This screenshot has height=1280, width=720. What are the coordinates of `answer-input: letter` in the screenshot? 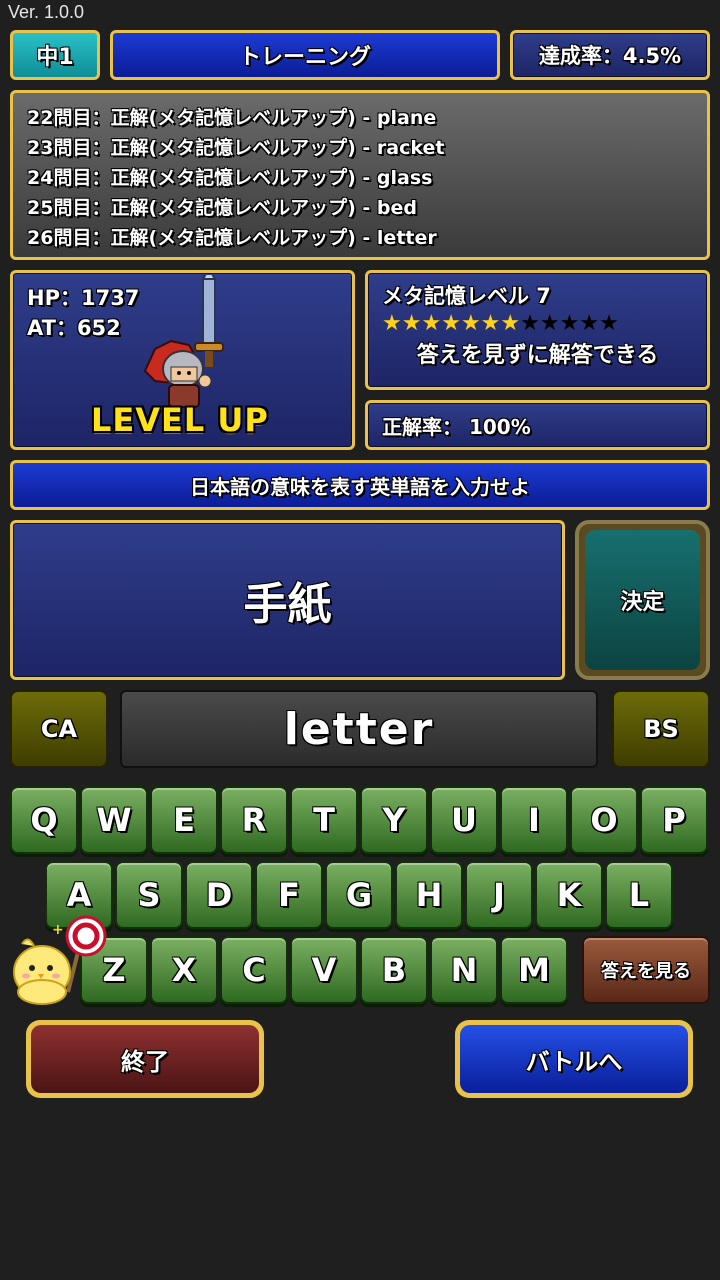 It's located at (359, 729).